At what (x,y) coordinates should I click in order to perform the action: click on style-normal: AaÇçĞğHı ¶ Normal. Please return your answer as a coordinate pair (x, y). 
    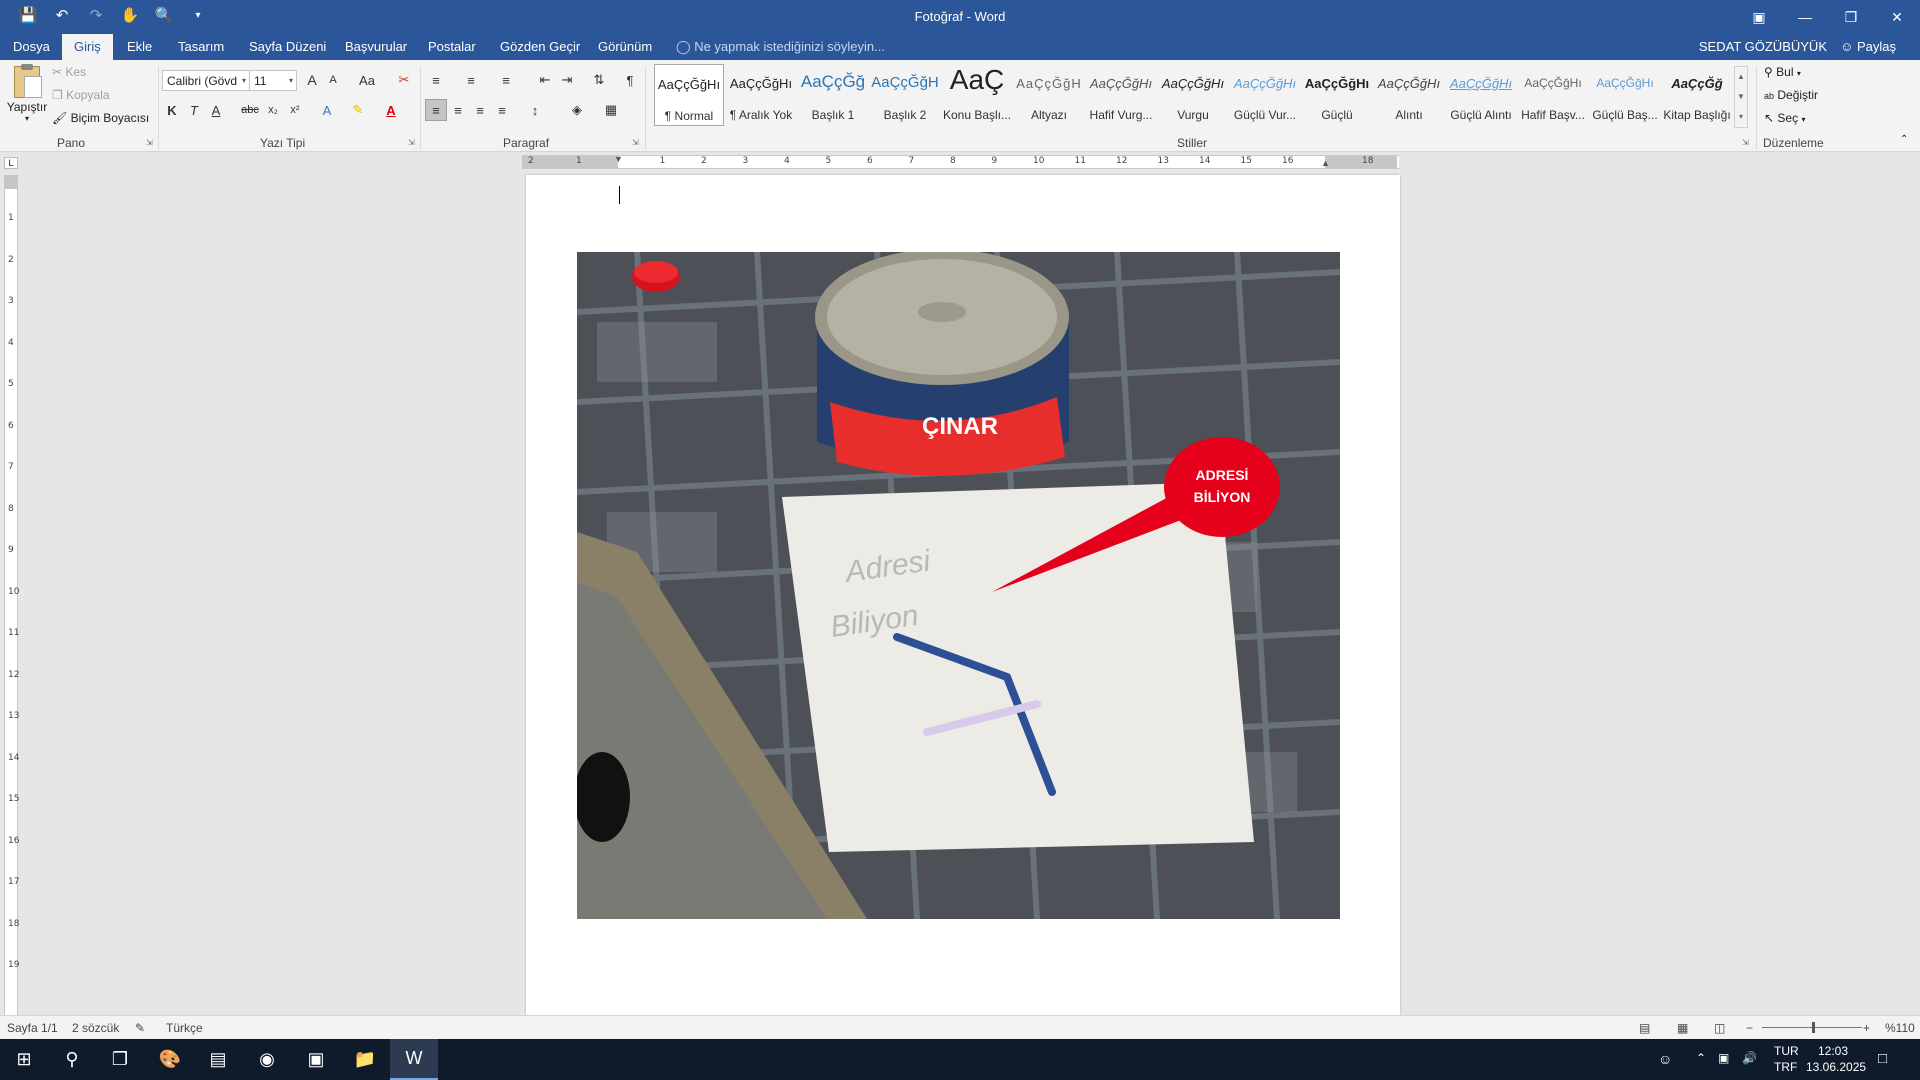
    Looking at the image, I should click on (689, 95).